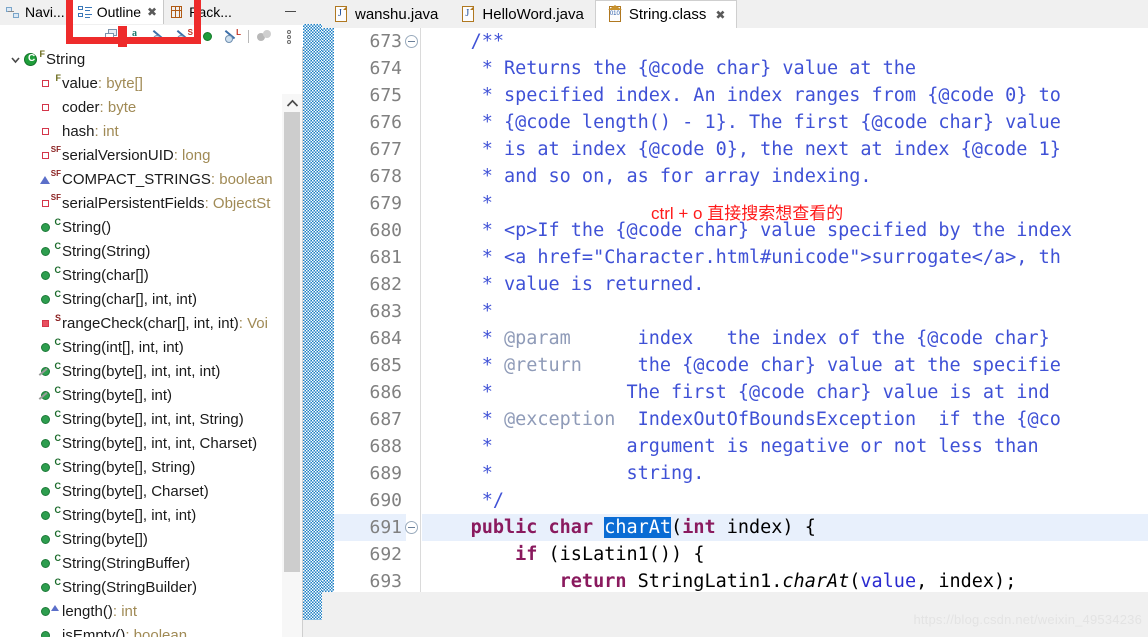  I want to click on line-number: 679, so click(385, 203).